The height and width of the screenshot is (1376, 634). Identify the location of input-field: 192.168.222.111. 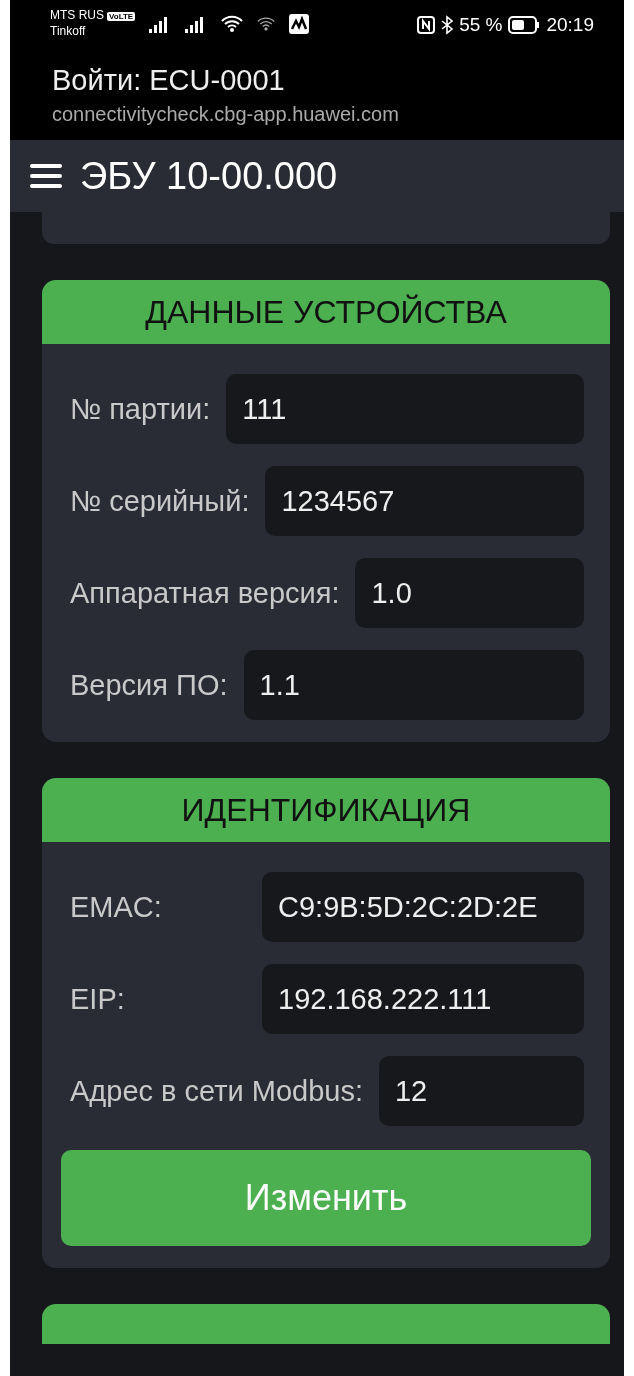
(423, 999).